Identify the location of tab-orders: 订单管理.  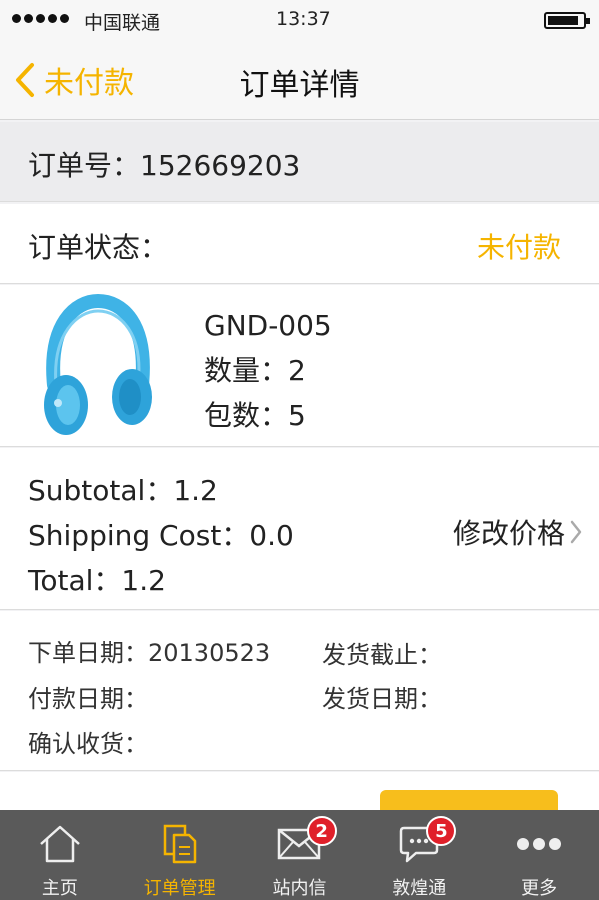
(180, 855).